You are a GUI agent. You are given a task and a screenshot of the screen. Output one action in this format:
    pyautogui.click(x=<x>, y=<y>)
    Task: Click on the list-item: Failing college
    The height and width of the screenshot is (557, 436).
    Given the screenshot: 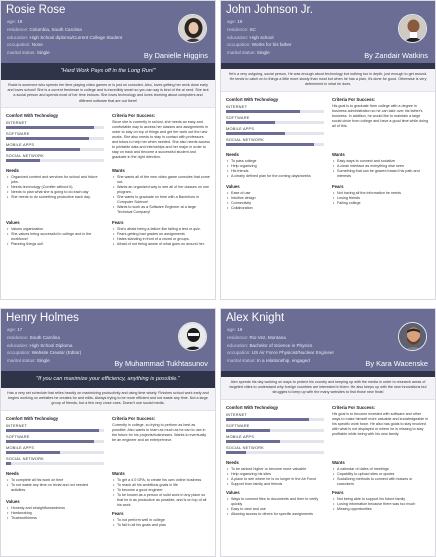 What is the action you would take?
    pyautogui.click(x=381, y=203)
    